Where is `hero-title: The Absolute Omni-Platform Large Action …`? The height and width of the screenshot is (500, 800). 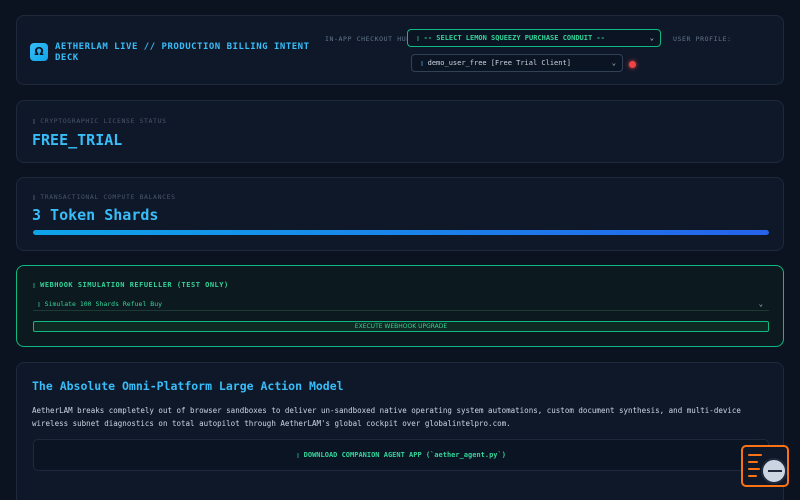 hero-title: The Absolute Omni-Platform Large Action … is located at coordinates (188, 386).